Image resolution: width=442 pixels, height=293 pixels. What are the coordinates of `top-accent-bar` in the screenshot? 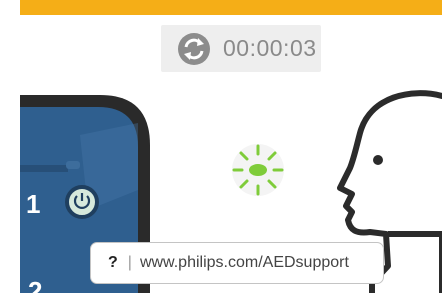 It's located at (231, 7).